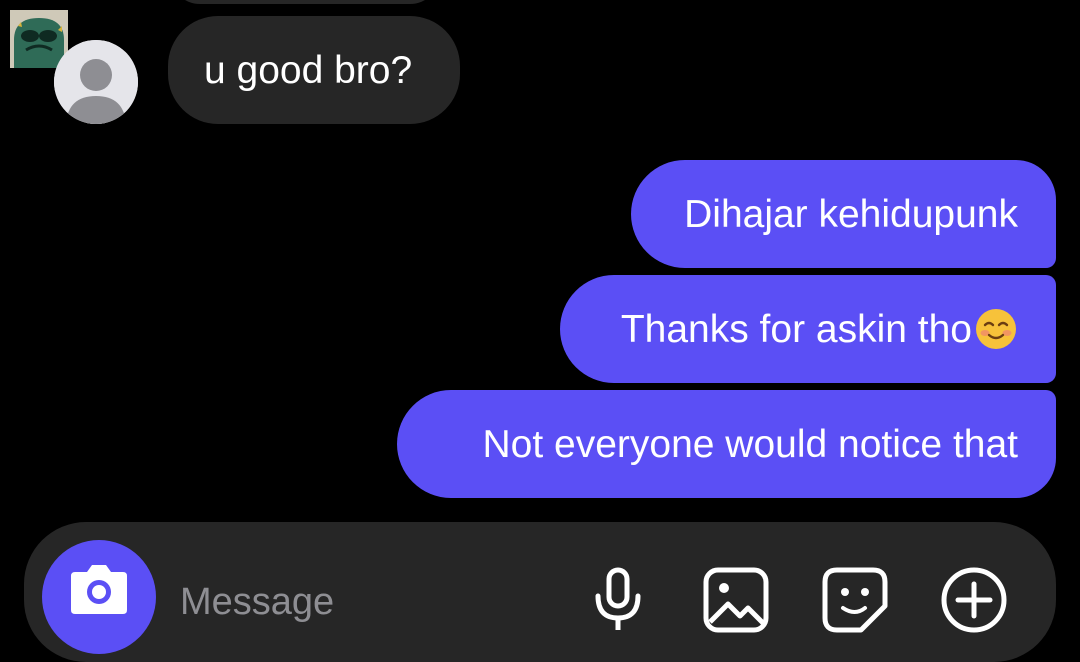  What do you see at coordinates (308, 70) in the screenshot?
I see `message-text: u good bro?` at bounding box center [308, 70].